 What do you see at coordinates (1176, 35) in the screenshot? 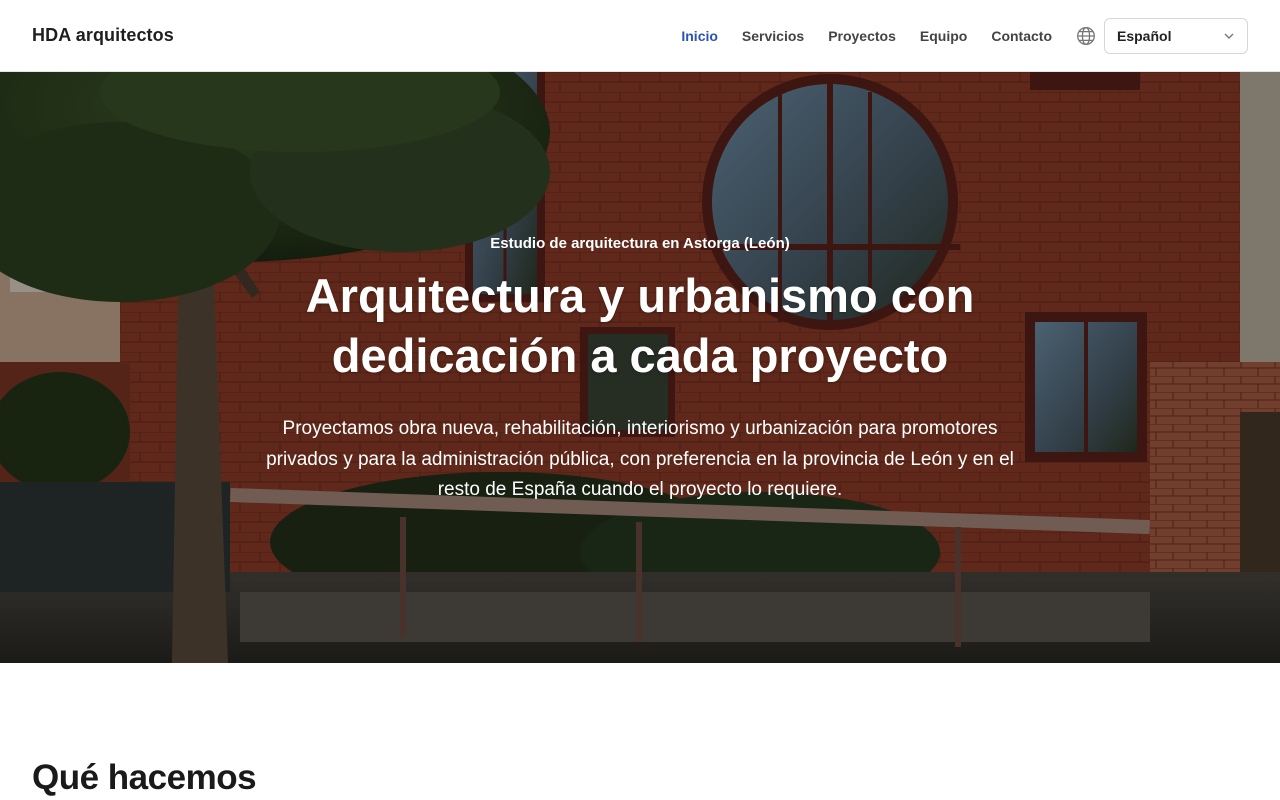
I see `language-select: Español` at bounding box center [1176, 35].